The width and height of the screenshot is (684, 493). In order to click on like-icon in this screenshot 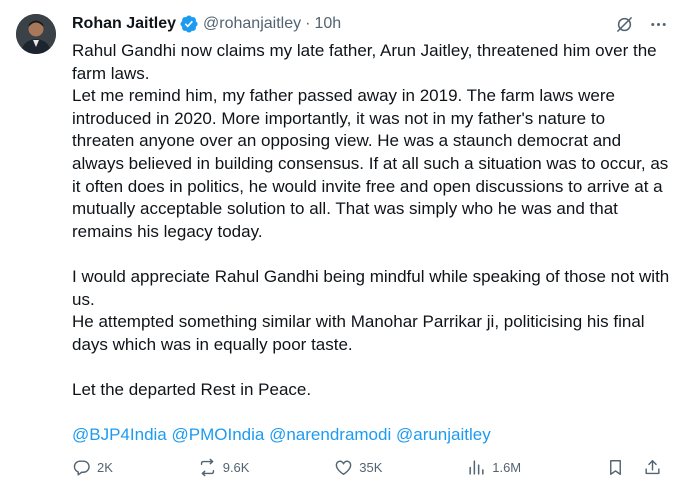, I will do `click(343, 467)`.